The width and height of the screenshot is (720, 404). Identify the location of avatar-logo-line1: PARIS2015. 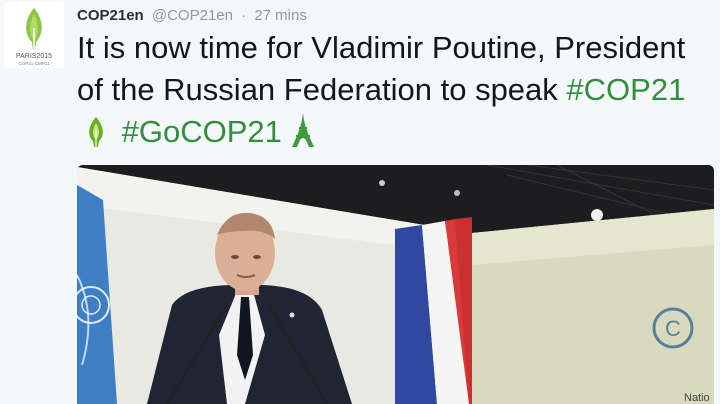
(34, 56).